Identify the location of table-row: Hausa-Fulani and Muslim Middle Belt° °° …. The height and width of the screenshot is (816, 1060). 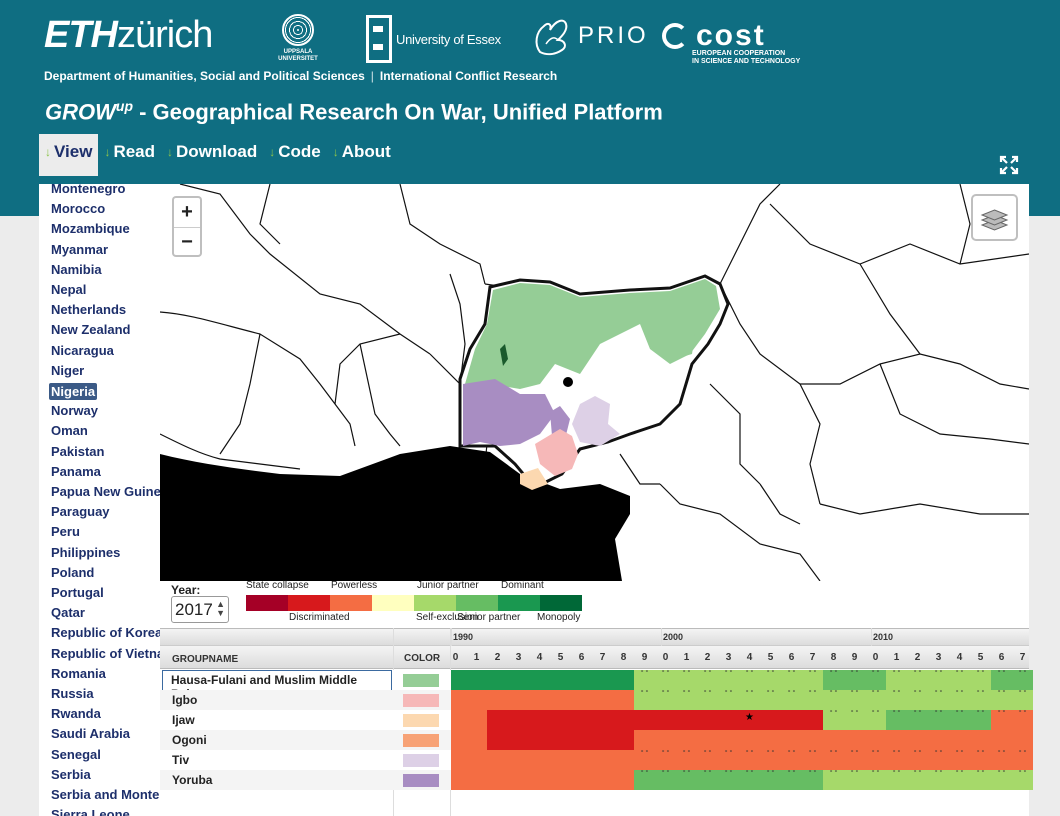
(596, 687).